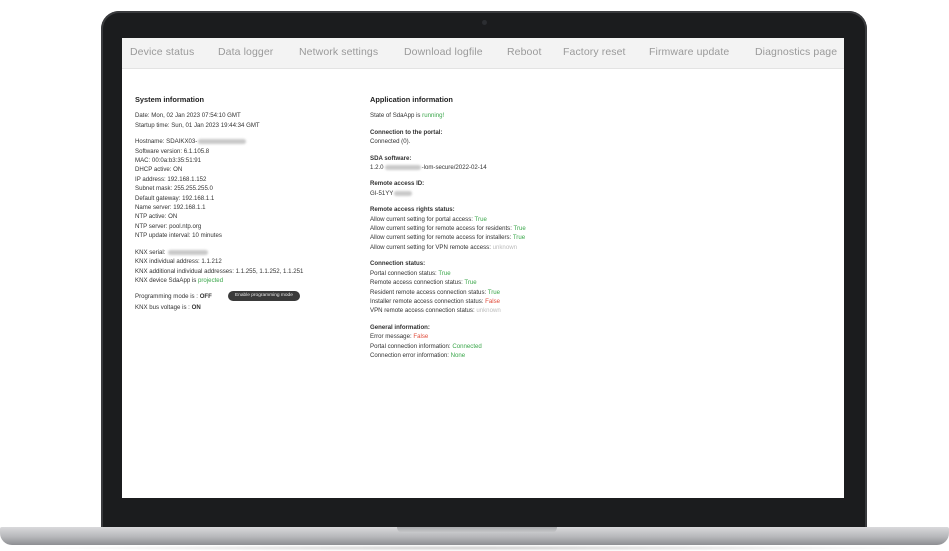  What do you see at coordinates (443, 52) in the screenshot?
I see `nav-download-logfile: Download logfile` at bounding box center [443, 52].